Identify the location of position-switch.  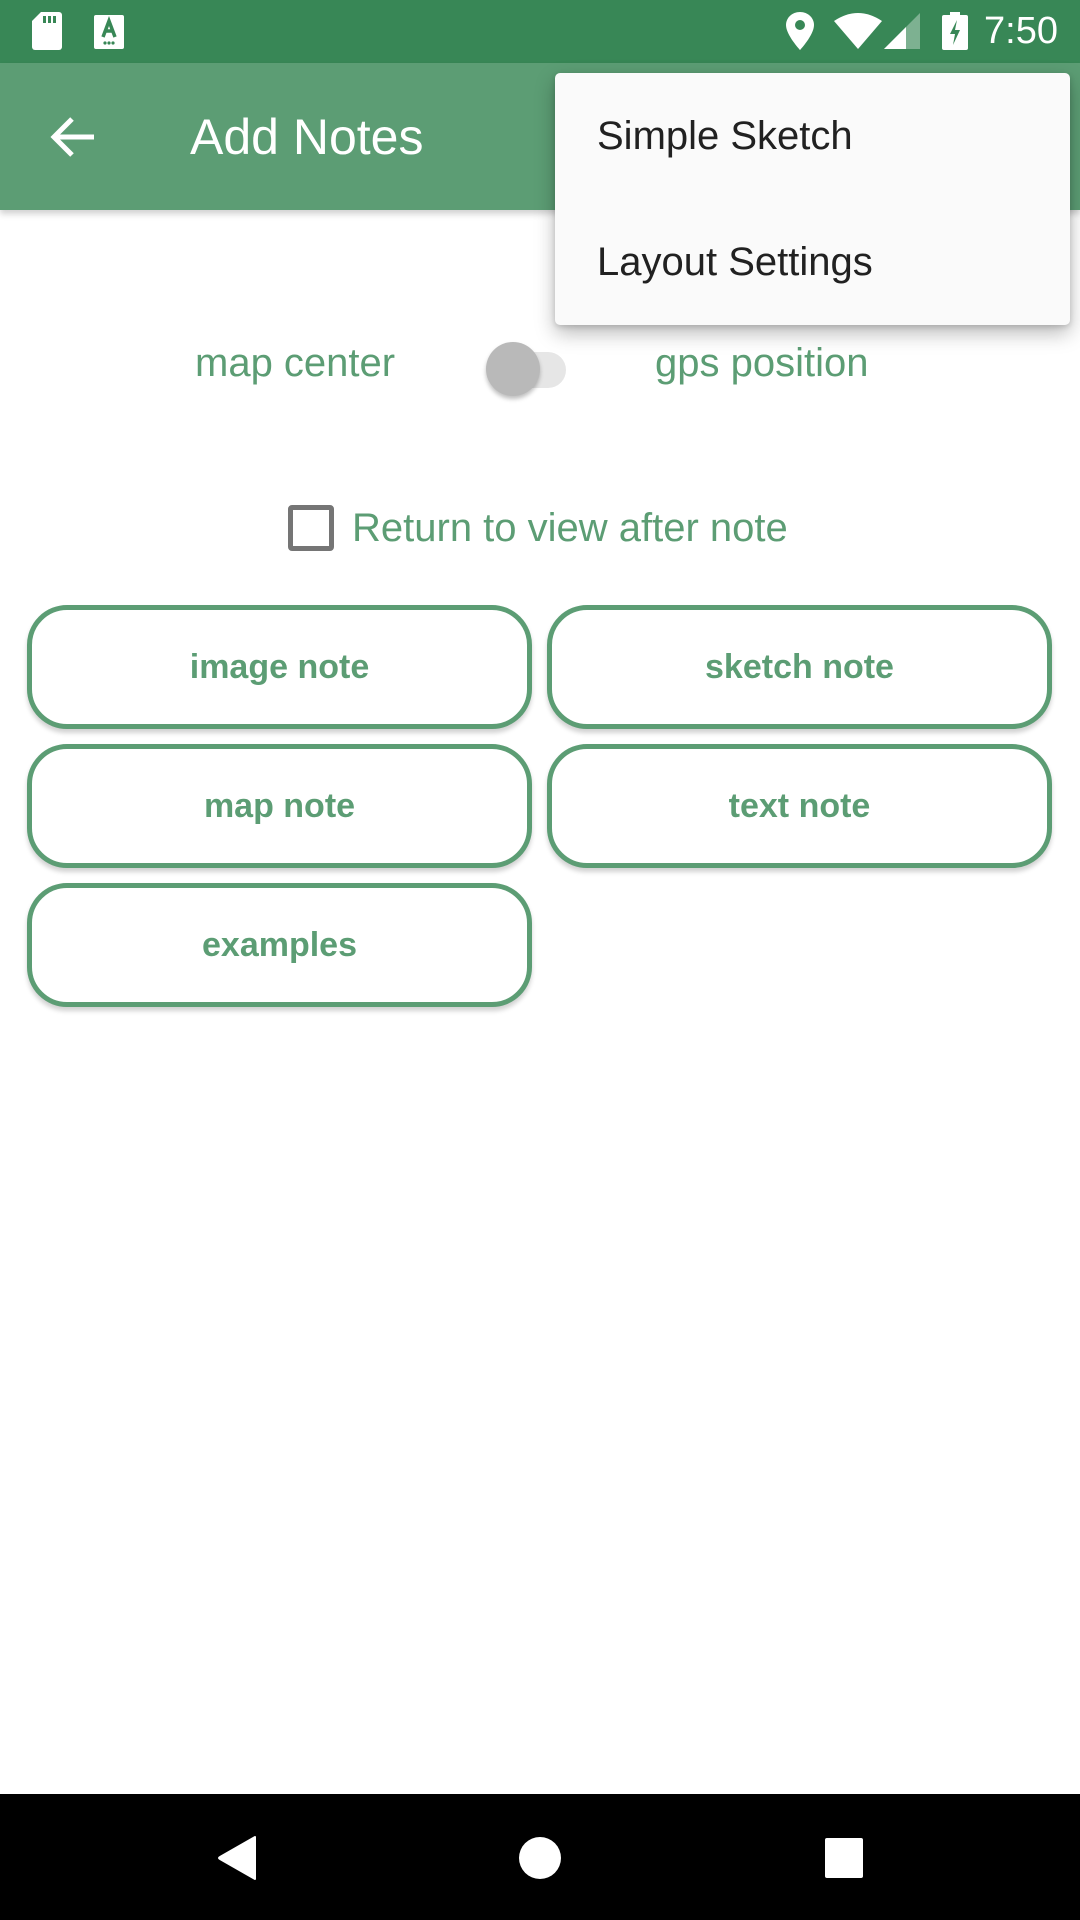
(529, 366).